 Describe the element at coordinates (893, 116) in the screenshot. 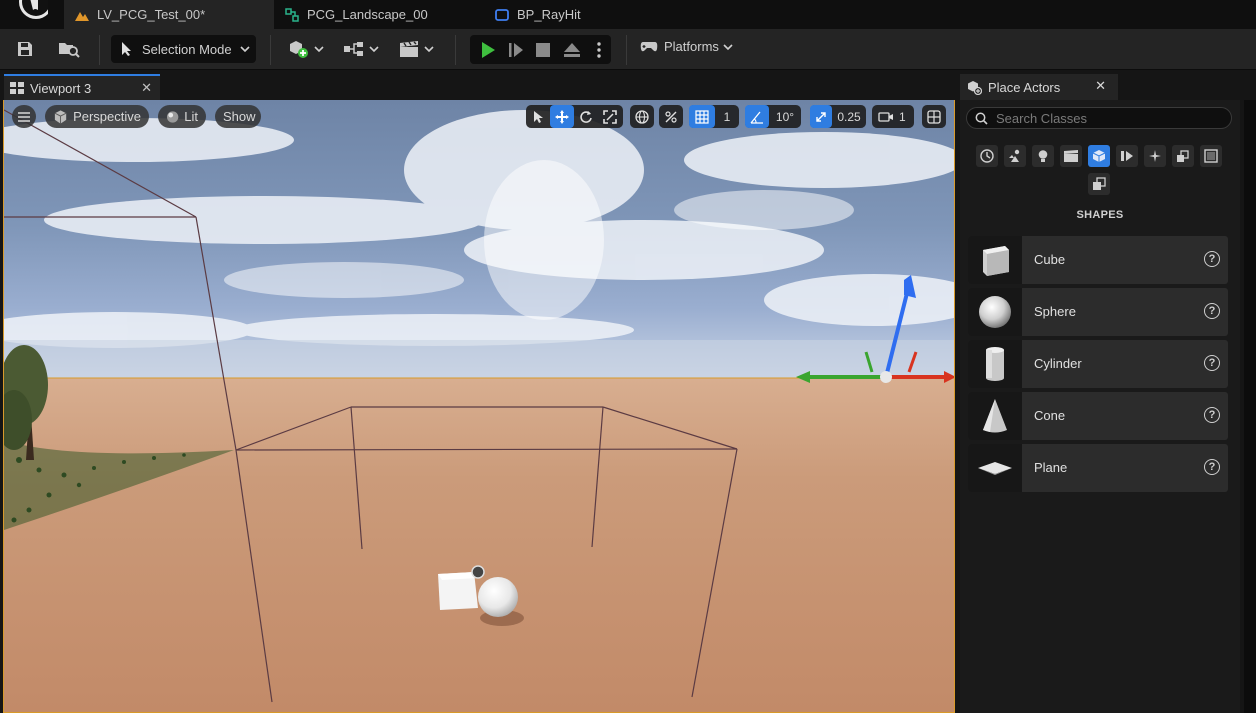

I see `camera-speed-button: 1` at that location.